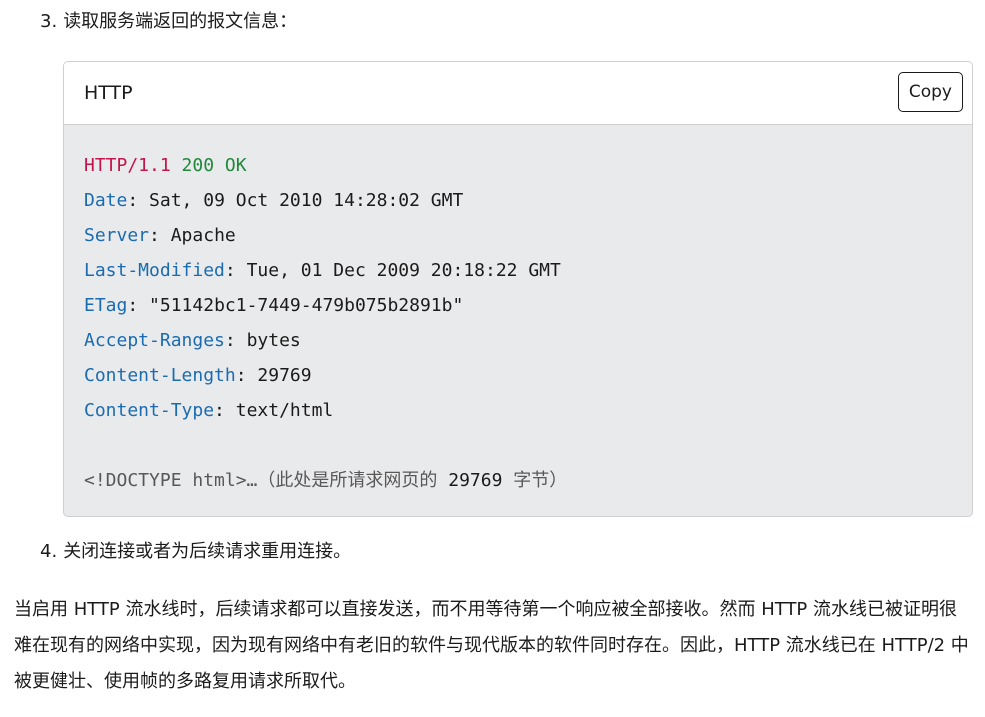 This screenshot has height=717, width=985. What do you see at coordinates (535, 480) in the screenshot?
I see `body-suffix: 字节）` at bounding box center [535, 480].